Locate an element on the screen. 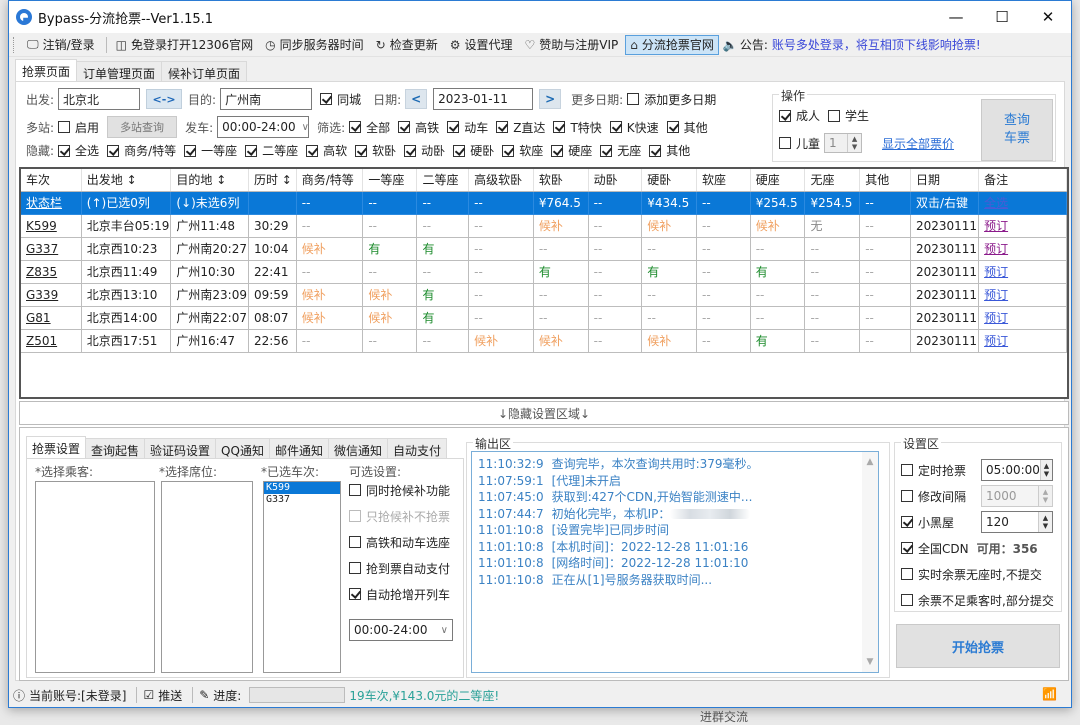 Image resolution: width=1080 pixels, height=725 pixels. minimize-button: — is located at coordinates (956, 17).